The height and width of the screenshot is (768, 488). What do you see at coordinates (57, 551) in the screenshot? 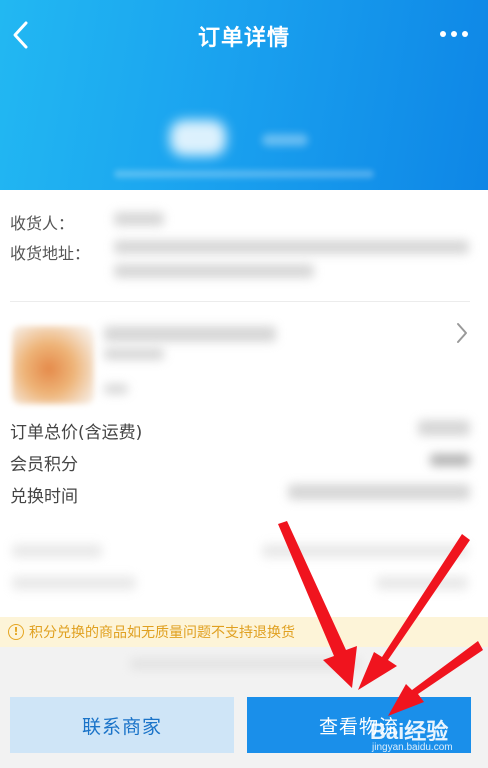
I see `order-number-label-redacted` at bounding box center [57, 551].